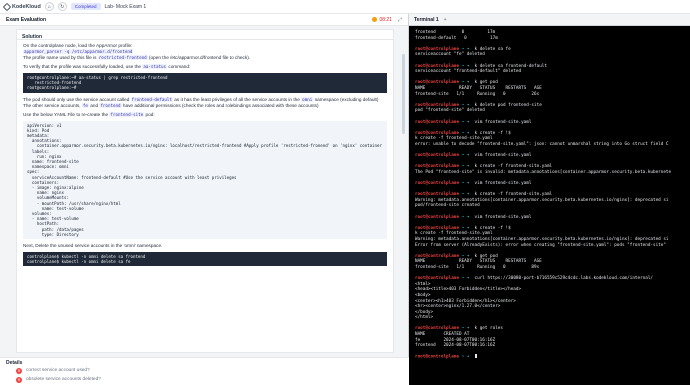 This screenshot has height=385, width=690. What do you see at coordinates (492, 133) in the screenshot?
I see `command-text: k create -f !$` at bounding box center [492, 133].